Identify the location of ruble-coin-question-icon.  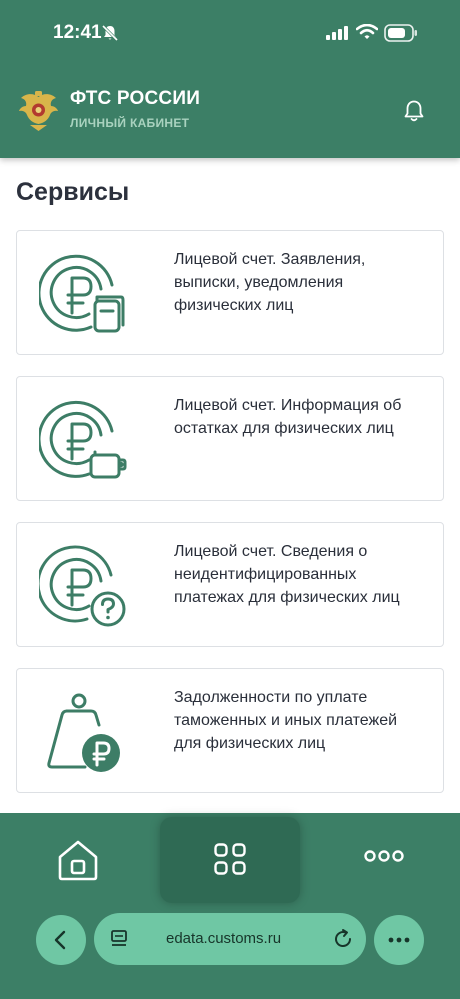
(82, 585).